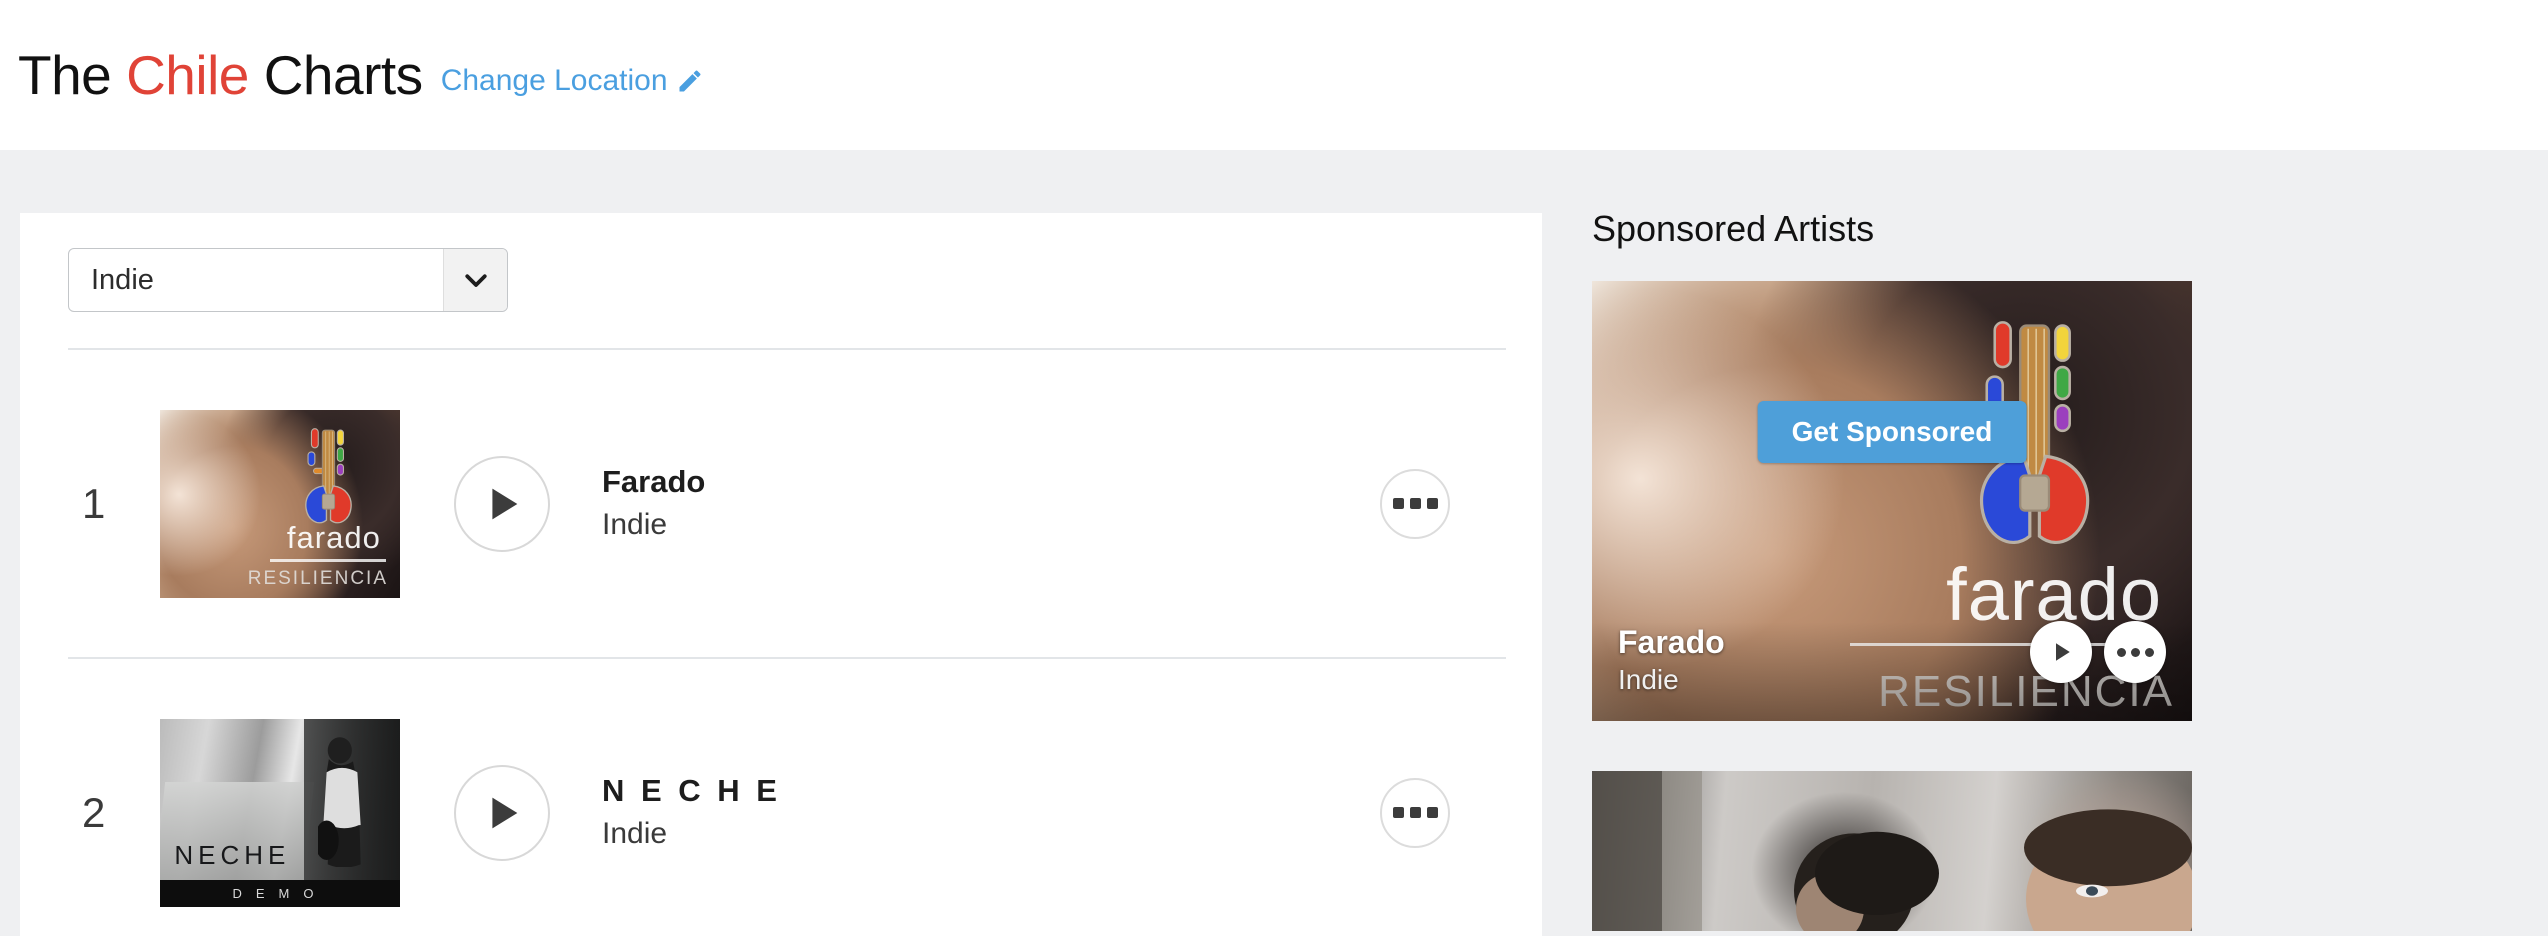  I want to click on sponsored-card, so click(1892, 851).